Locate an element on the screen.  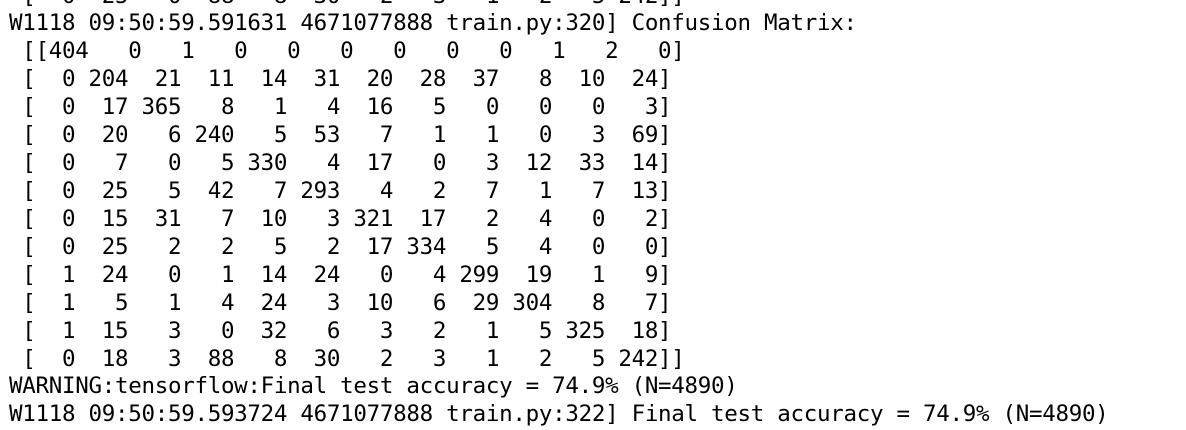
matrix-row: [ 0 15 31 7 10 3 321 17 2 4 0 2] is located at coordinates (340, 219).